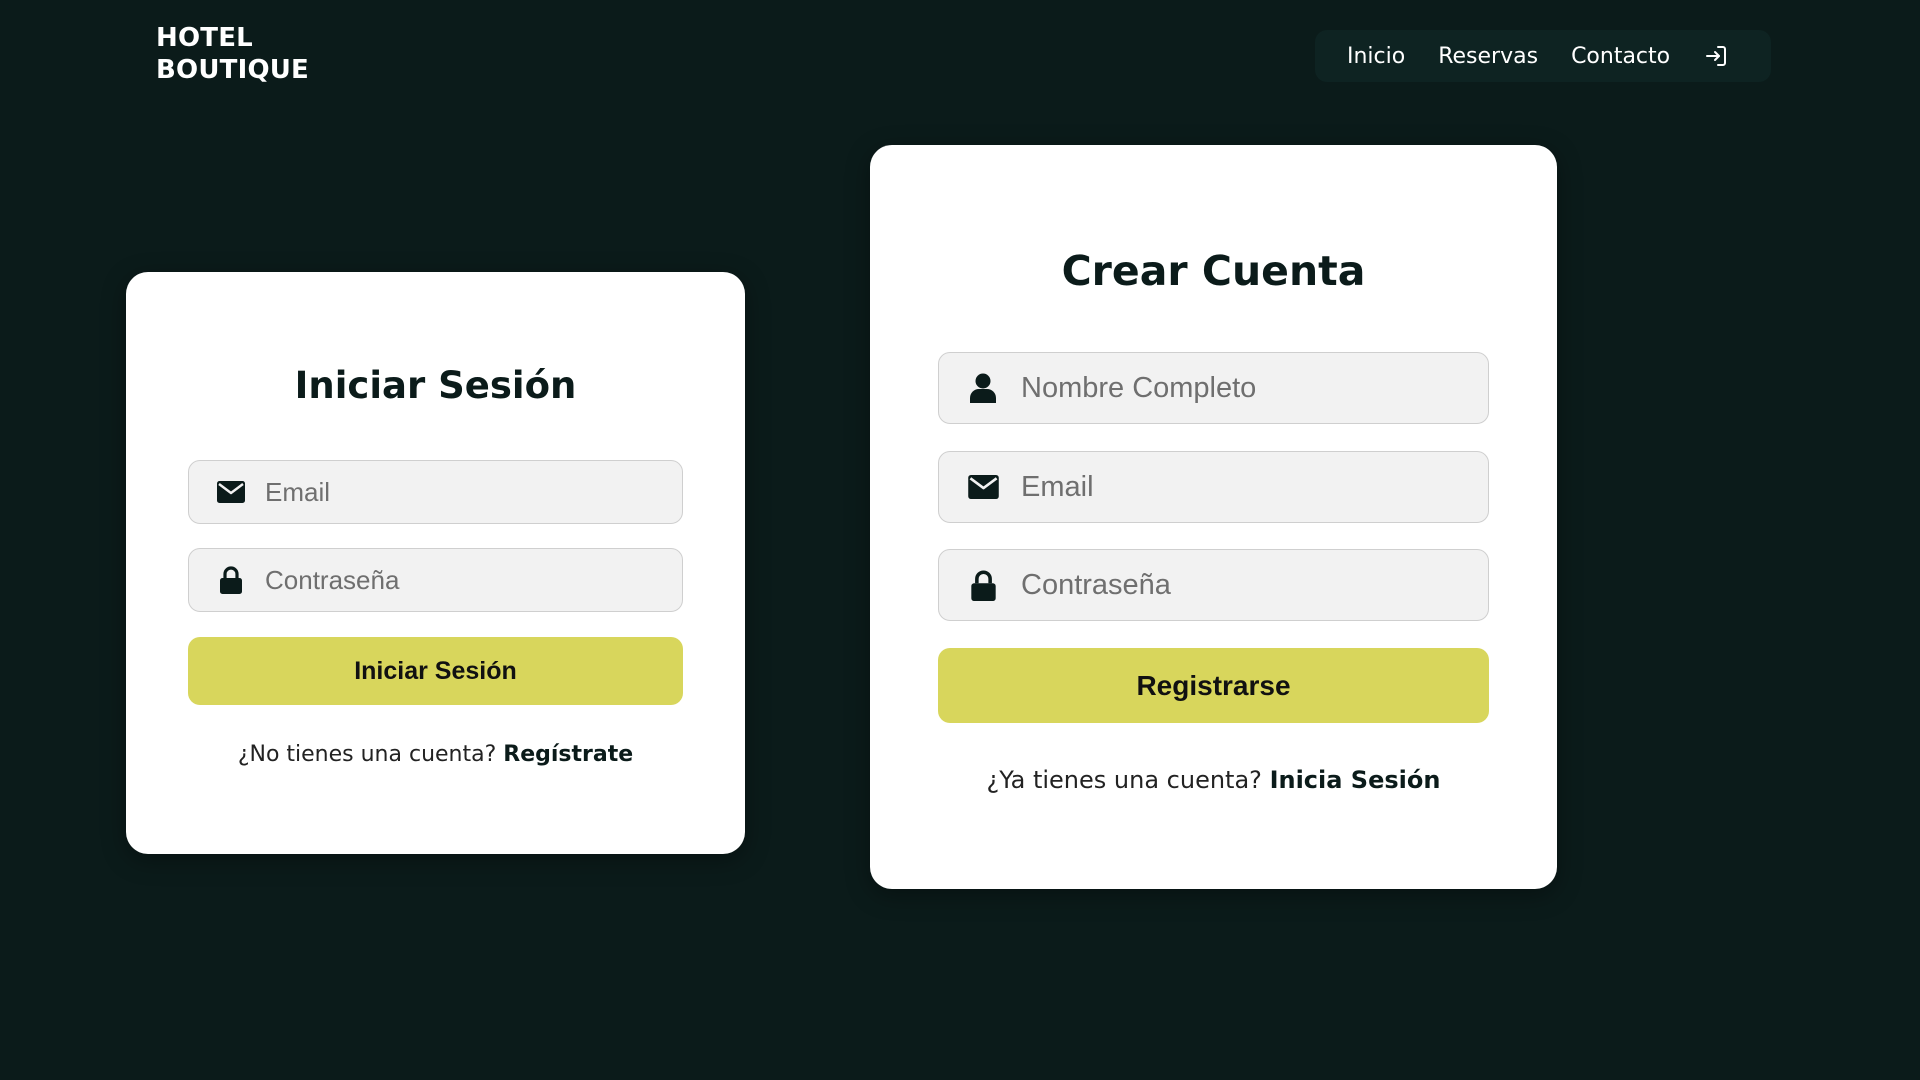 The height and width of the screenshot is (1080, 1920). I want to click on login-email-field, so click(435, 492).